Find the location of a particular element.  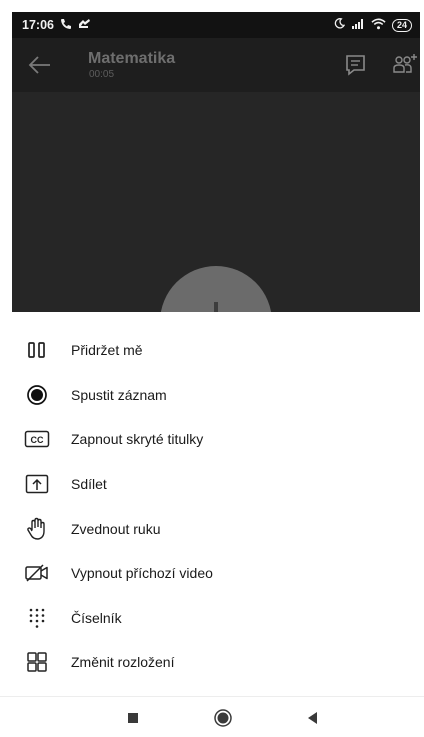

menu-item-captions: CC Zapnout skryté titulky is located at coordinates (212, 439).